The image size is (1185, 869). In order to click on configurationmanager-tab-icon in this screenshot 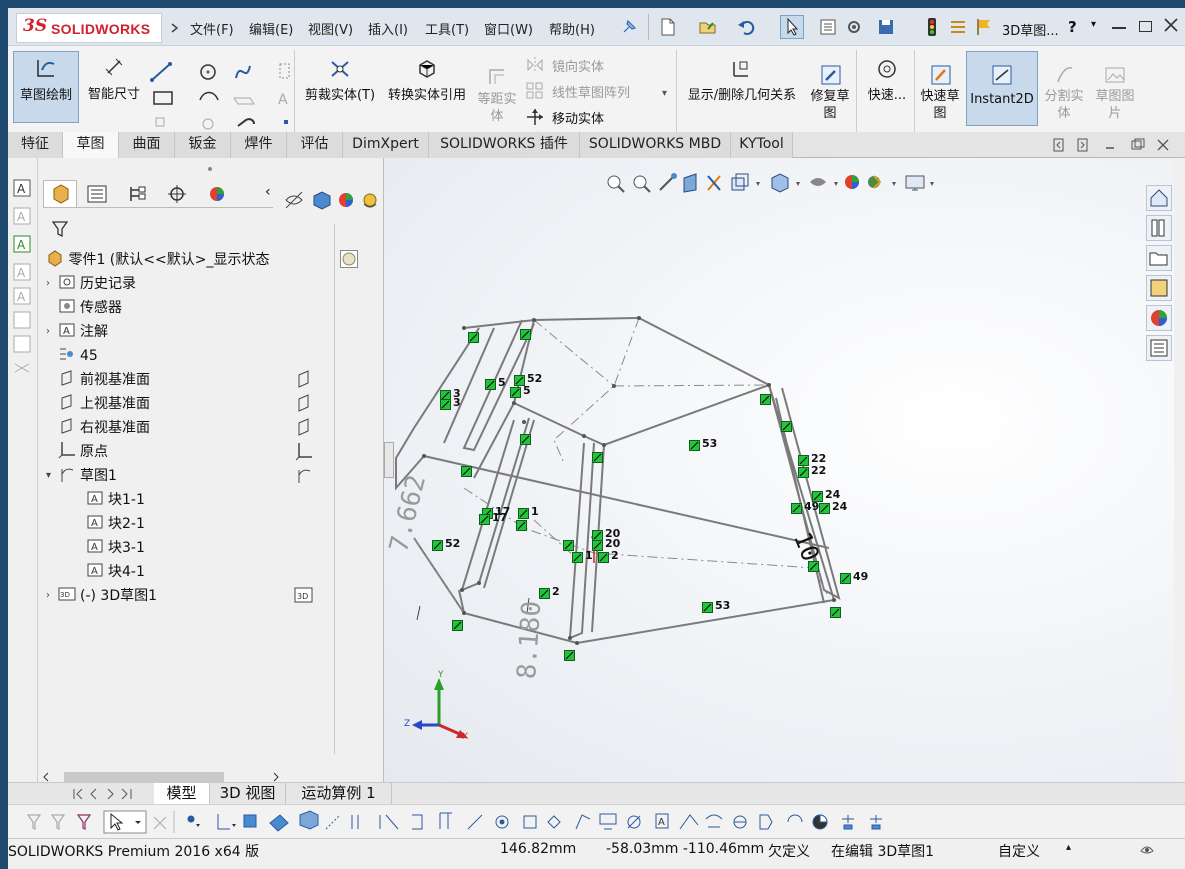, I will do `click(137, 194)`.